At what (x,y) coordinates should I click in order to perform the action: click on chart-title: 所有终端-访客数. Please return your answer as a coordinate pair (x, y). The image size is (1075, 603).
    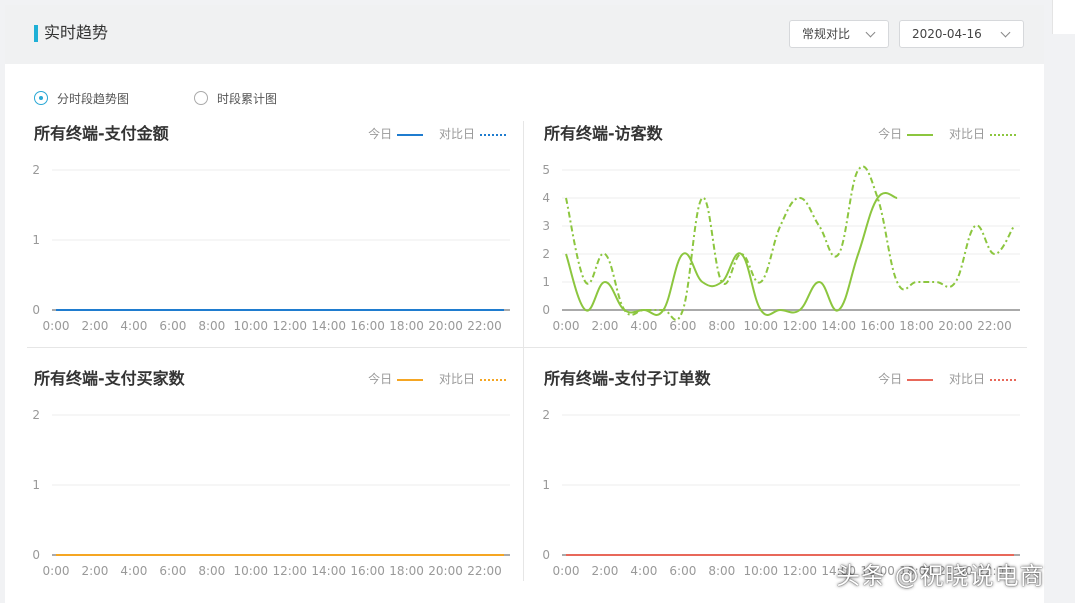
    Looking at the image, I should click on (603, 133).